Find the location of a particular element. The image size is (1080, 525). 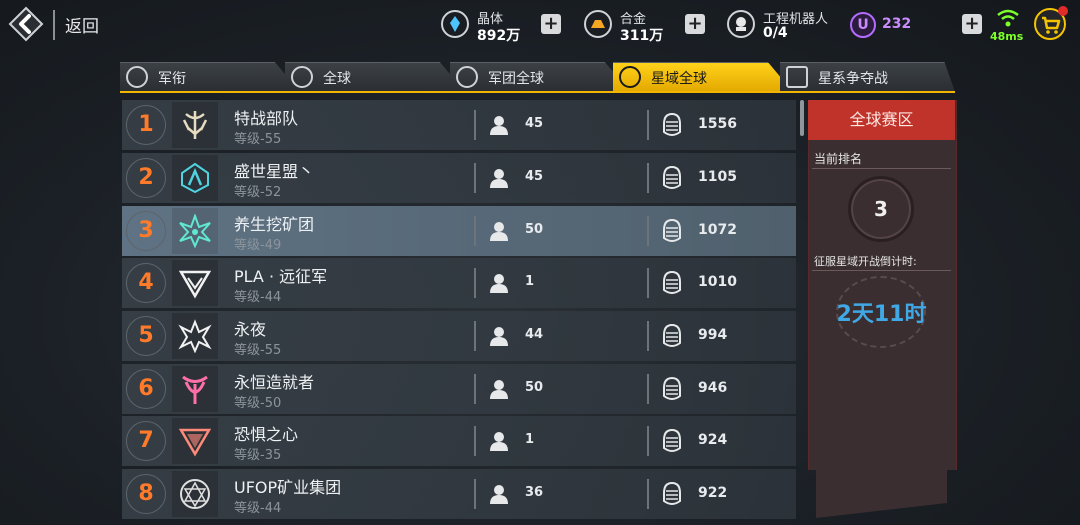

ranking-row: 1 特战部队等级-55 45 1556 is located at coordinates (459, 125).